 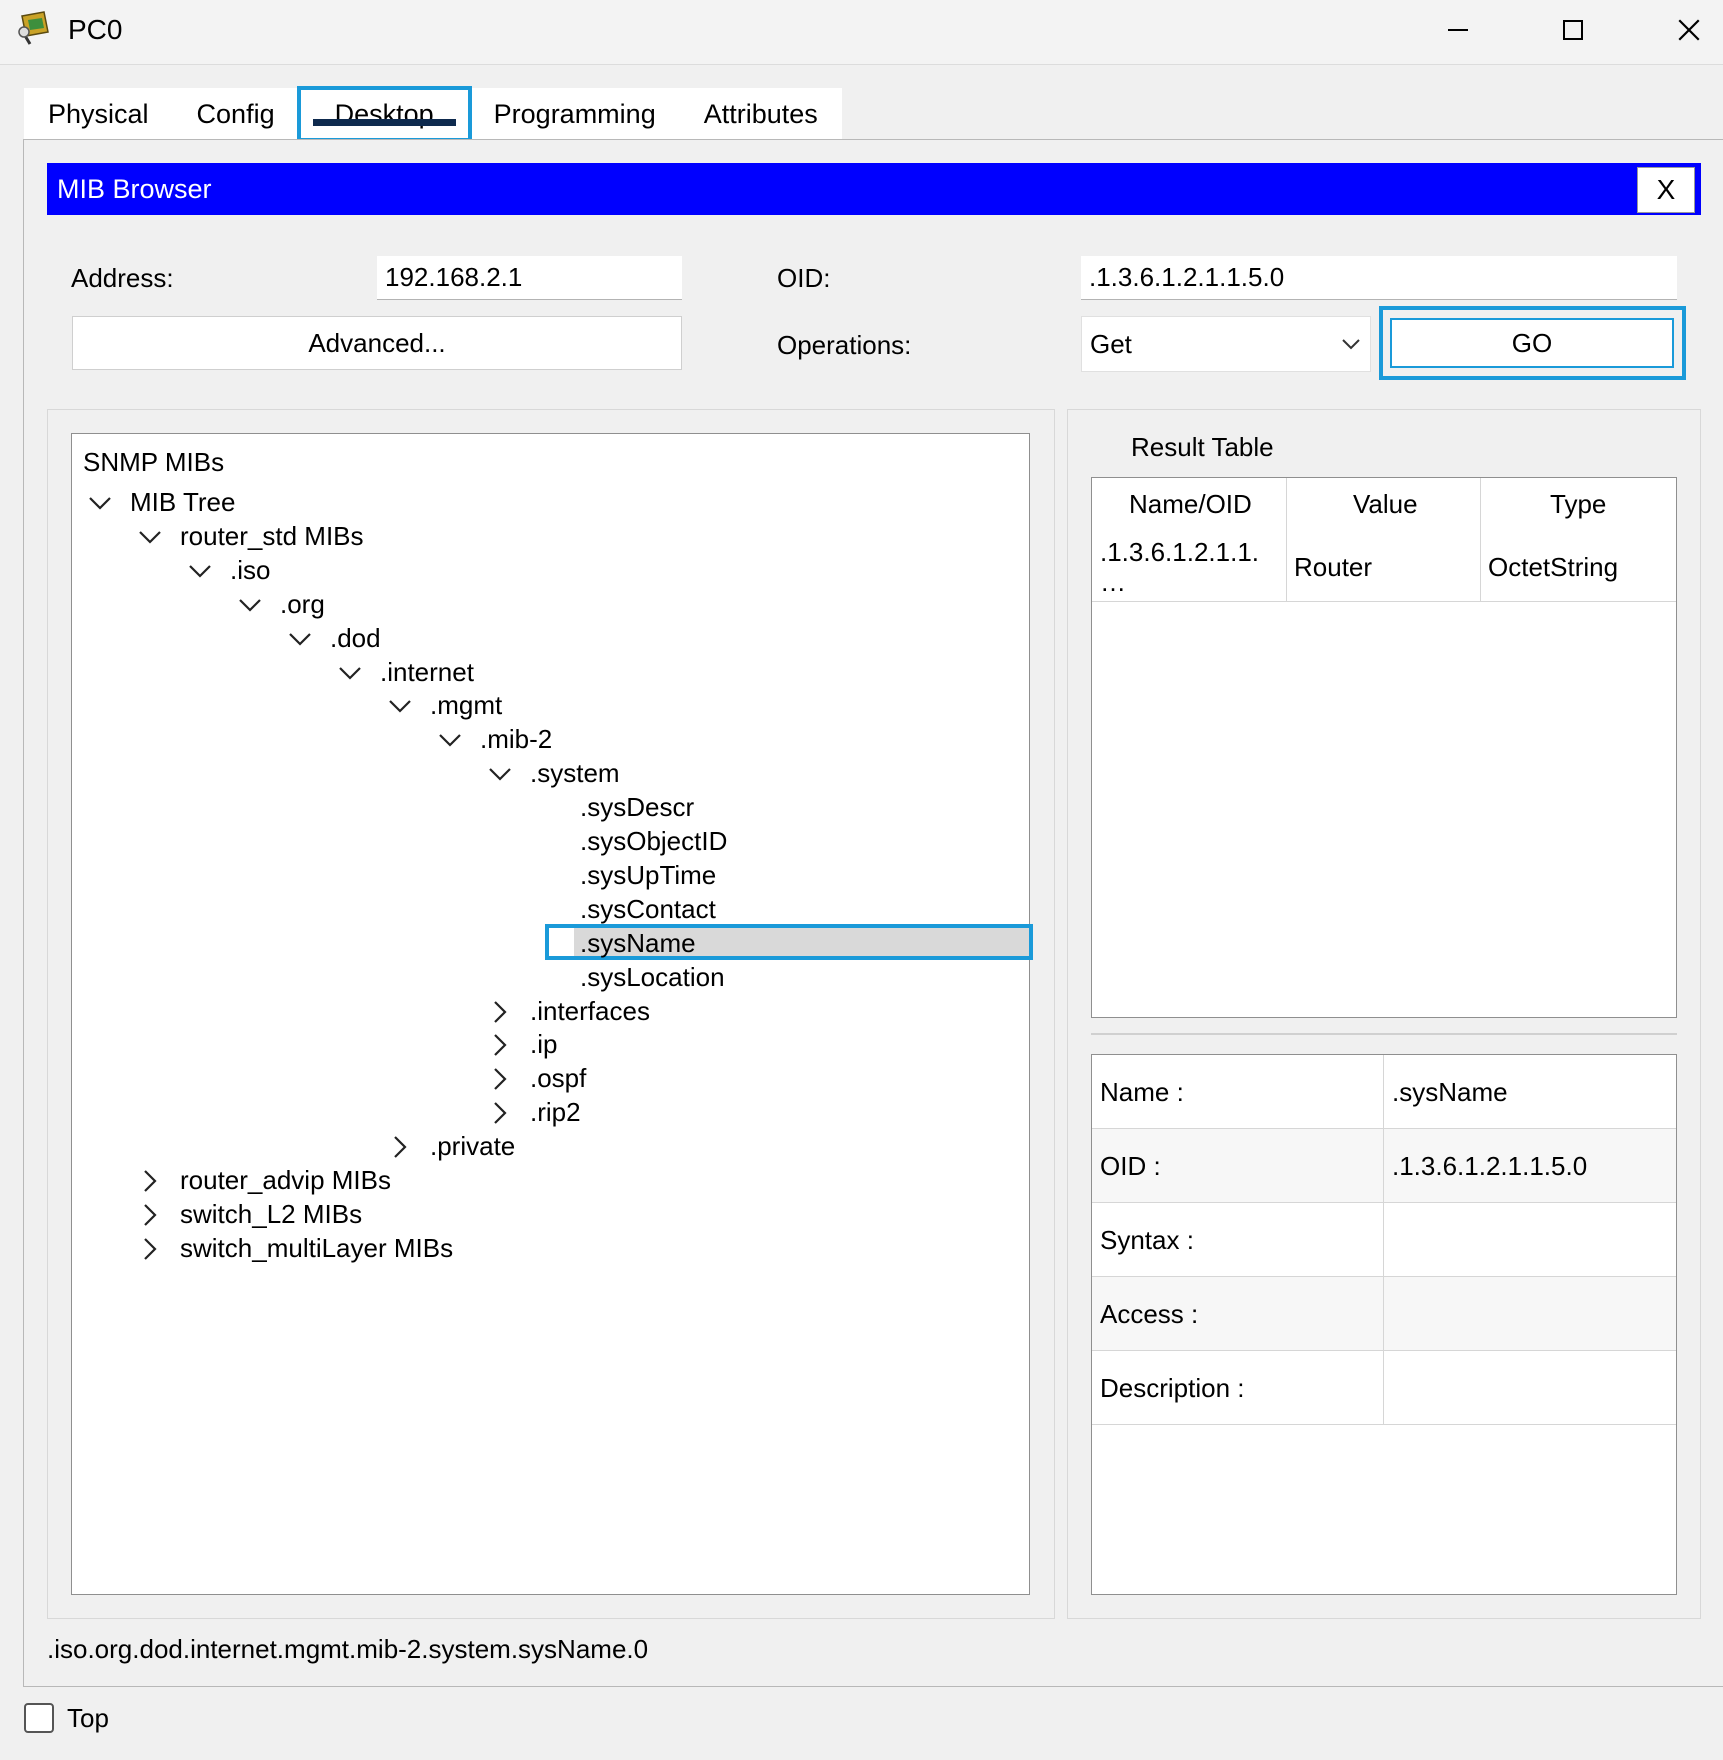 I want to click on detail-key: OID :, so click(x=1130, y=1166).